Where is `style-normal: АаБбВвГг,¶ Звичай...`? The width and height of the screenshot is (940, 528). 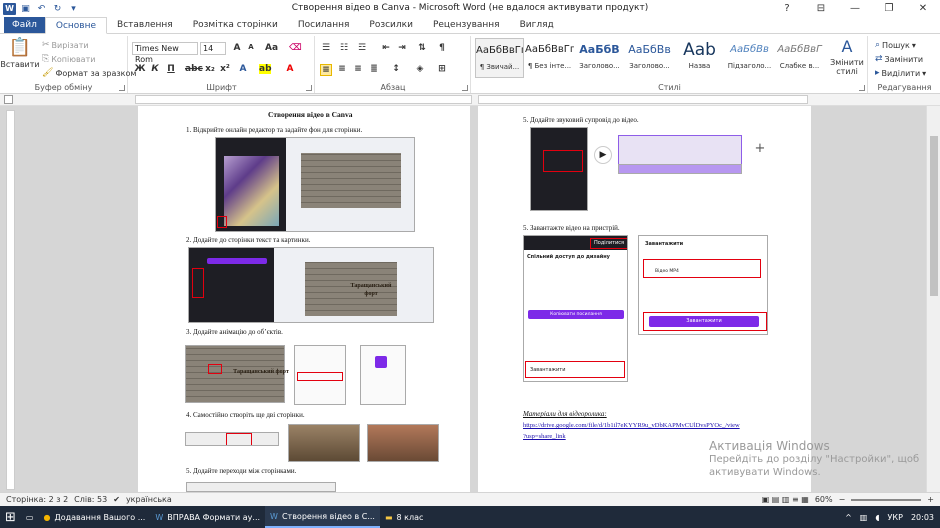 style-normal: АаБбВвГг,¶ Звичай... is located at coordinates (499, 58).